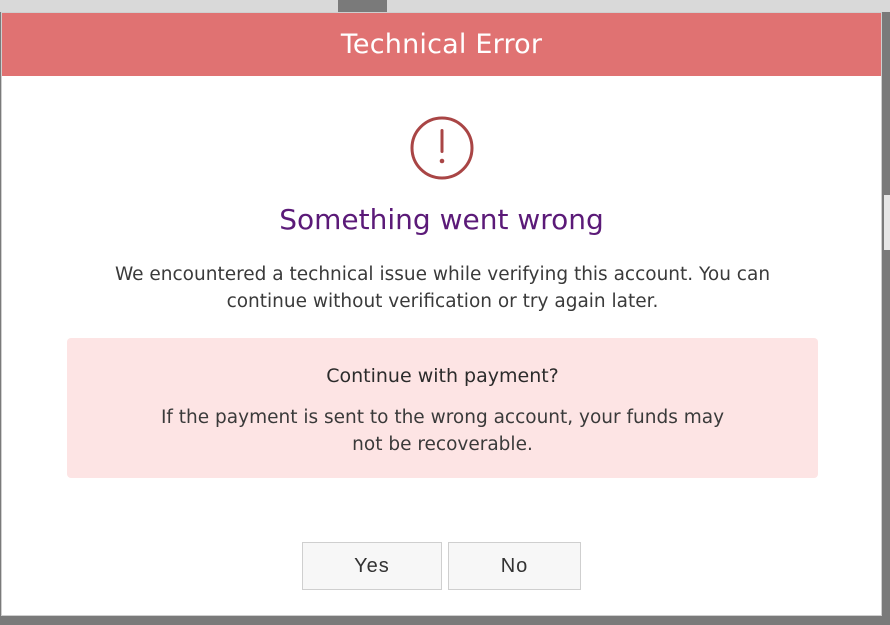 This screenshot has height=625, width=890. What do you see at coordinates (442, 444) in the screenshot?
I see `warning-text-line: not be recoverable.` at bounding box center [442, 444].